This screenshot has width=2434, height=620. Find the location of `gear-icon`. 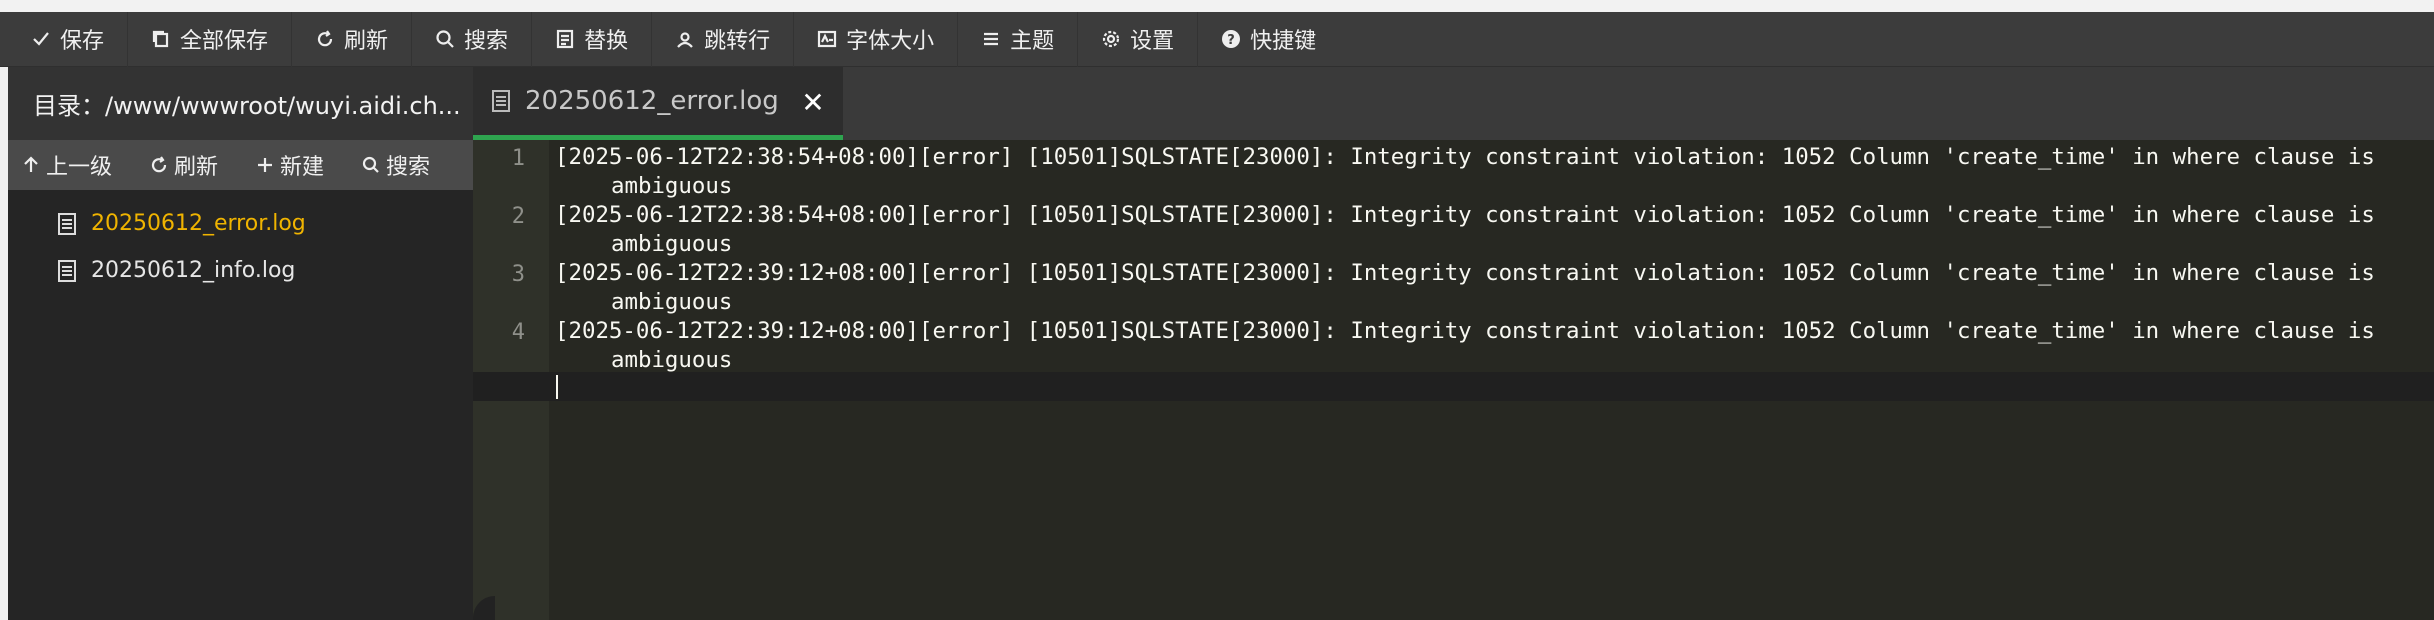

gear-icon is located at coordinates (1111, 39).